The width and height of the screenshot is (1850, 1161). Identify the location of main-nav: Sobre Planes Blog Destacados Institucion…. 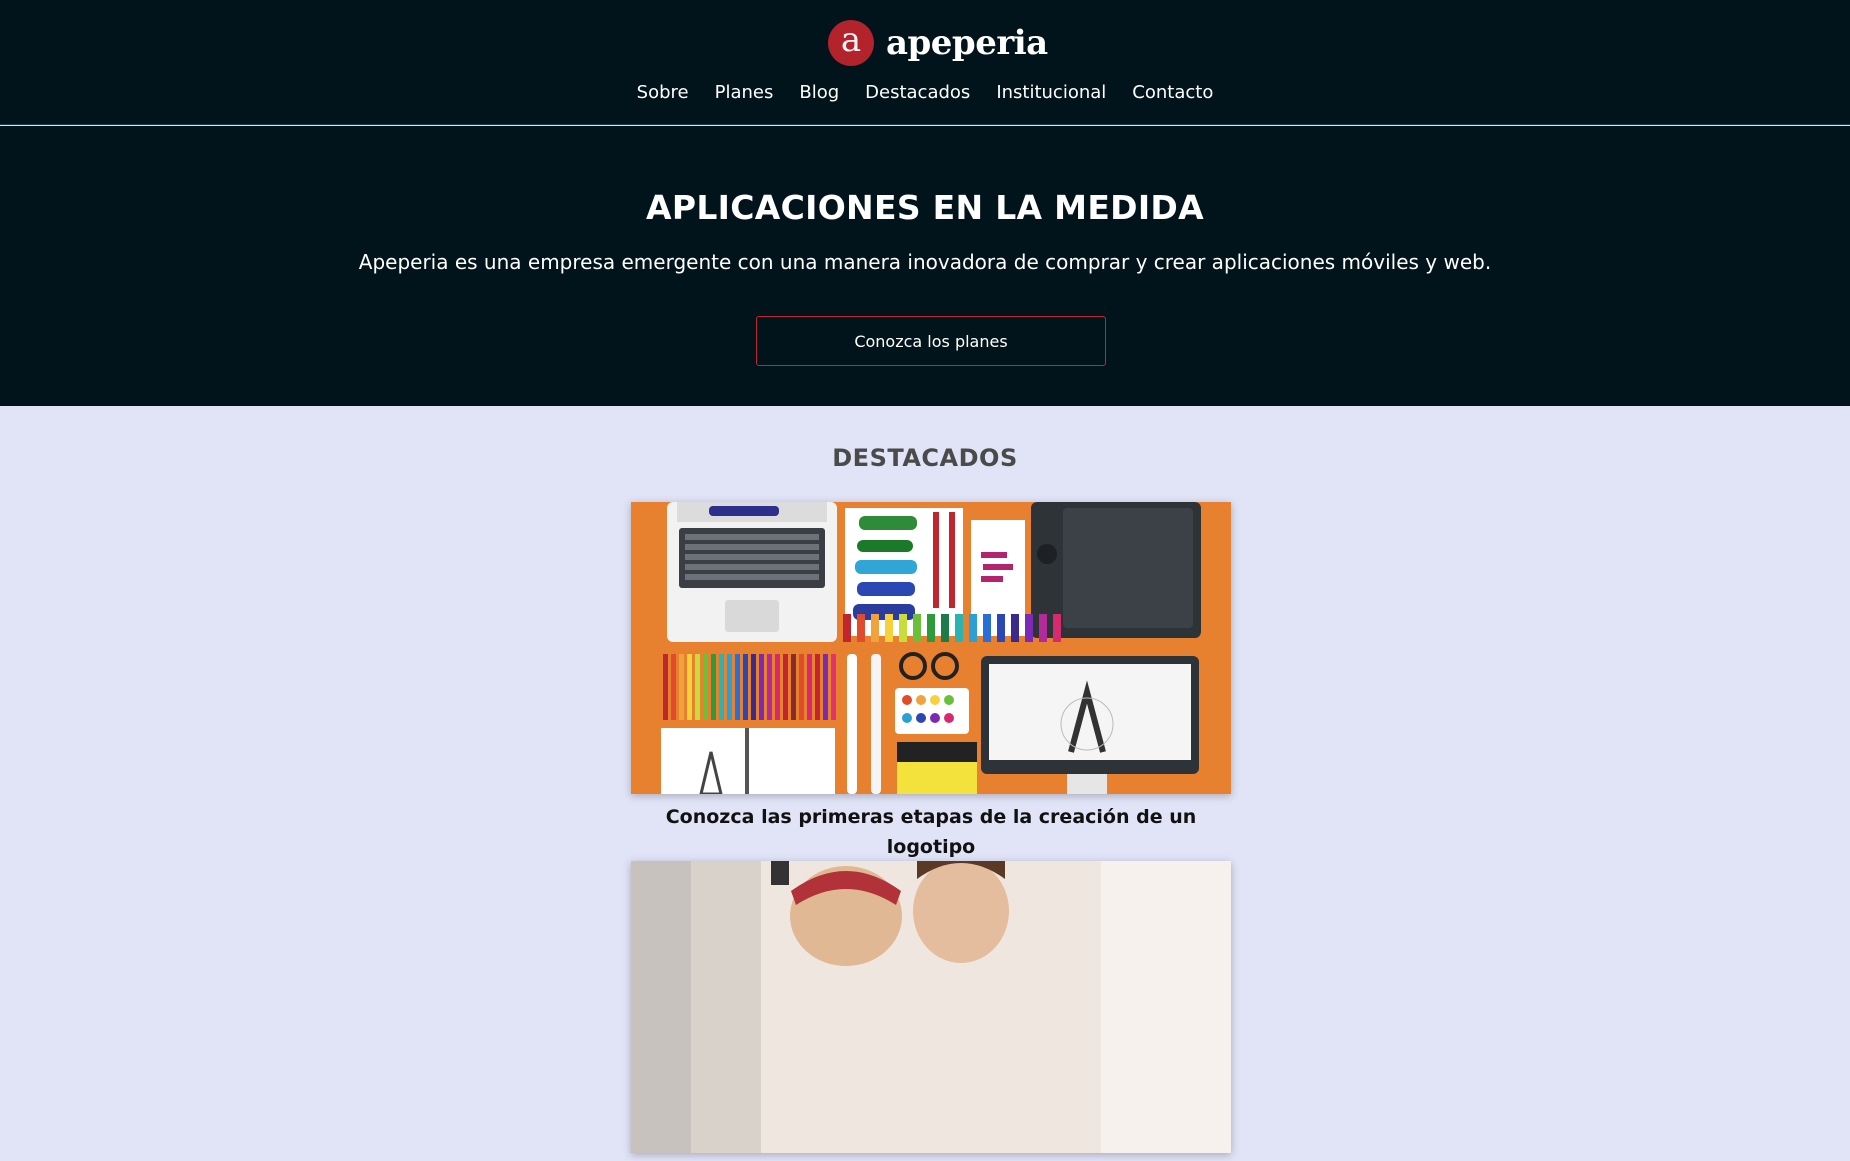
(925, 93).